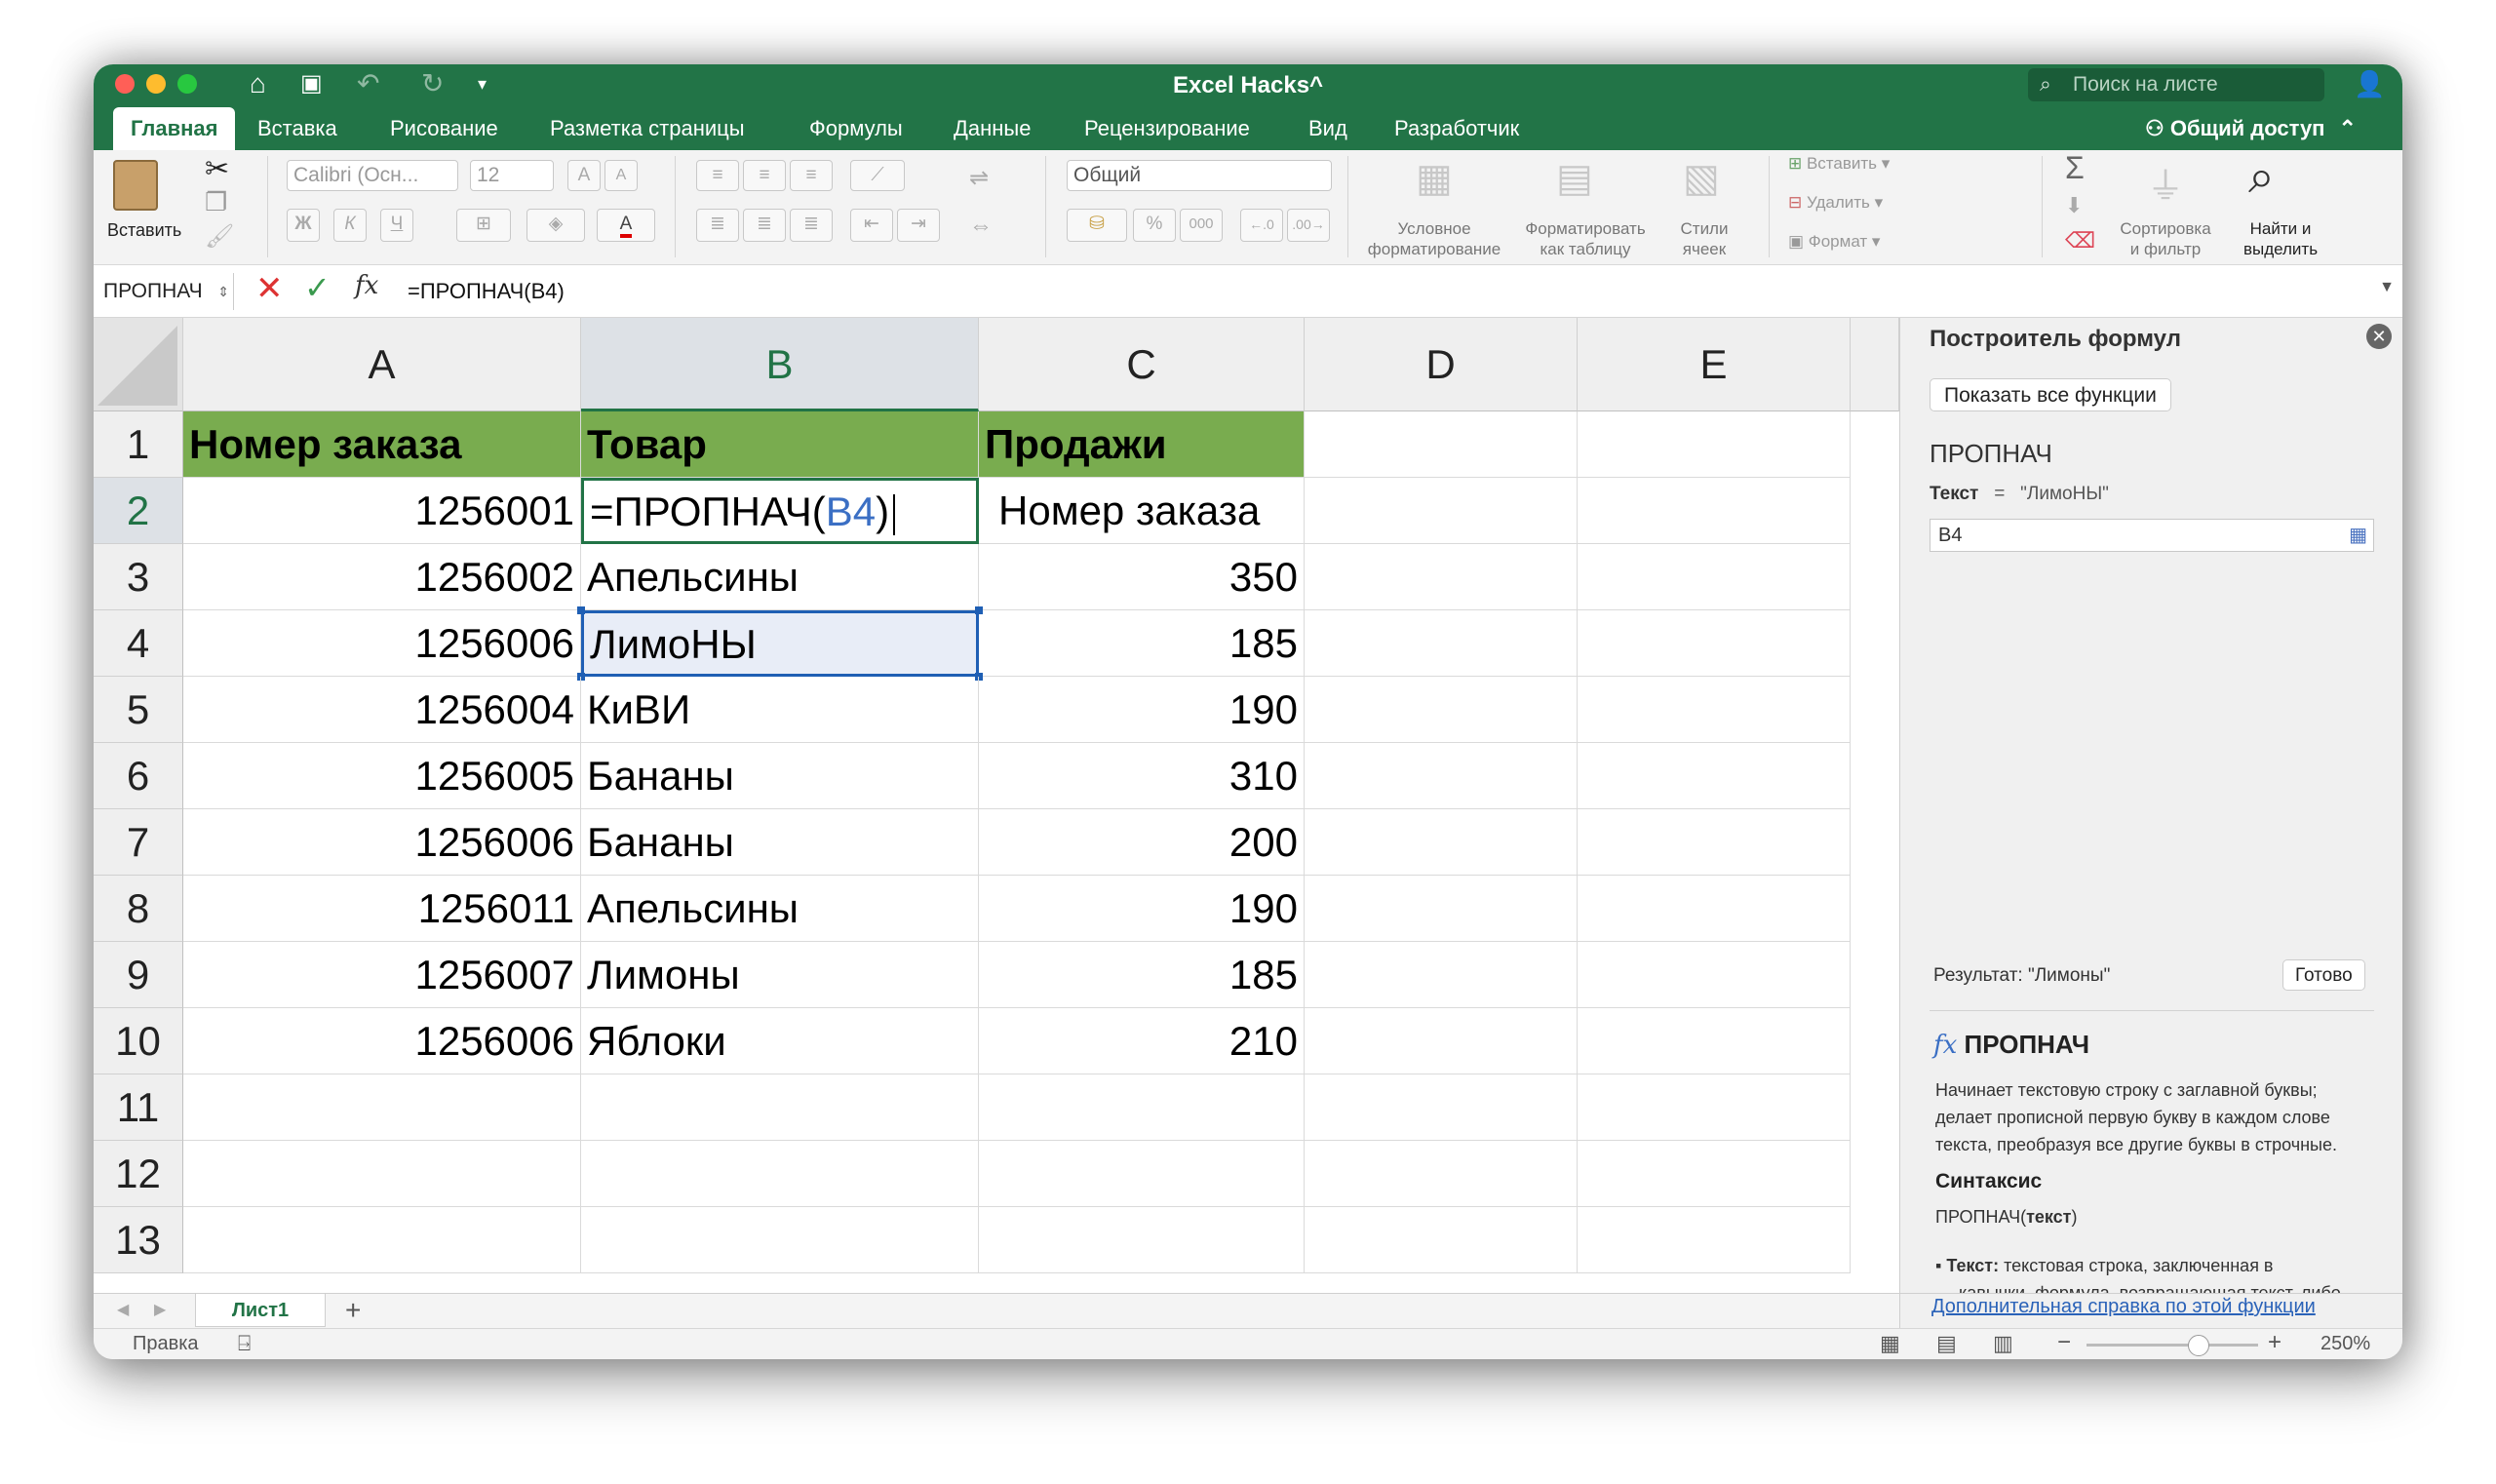 The height and width of the screenshot is (1484, 2496). Describe the element at coordinates (871, 225) in the screenshot. I see `decrease-indent-button: ⇤` at that location.